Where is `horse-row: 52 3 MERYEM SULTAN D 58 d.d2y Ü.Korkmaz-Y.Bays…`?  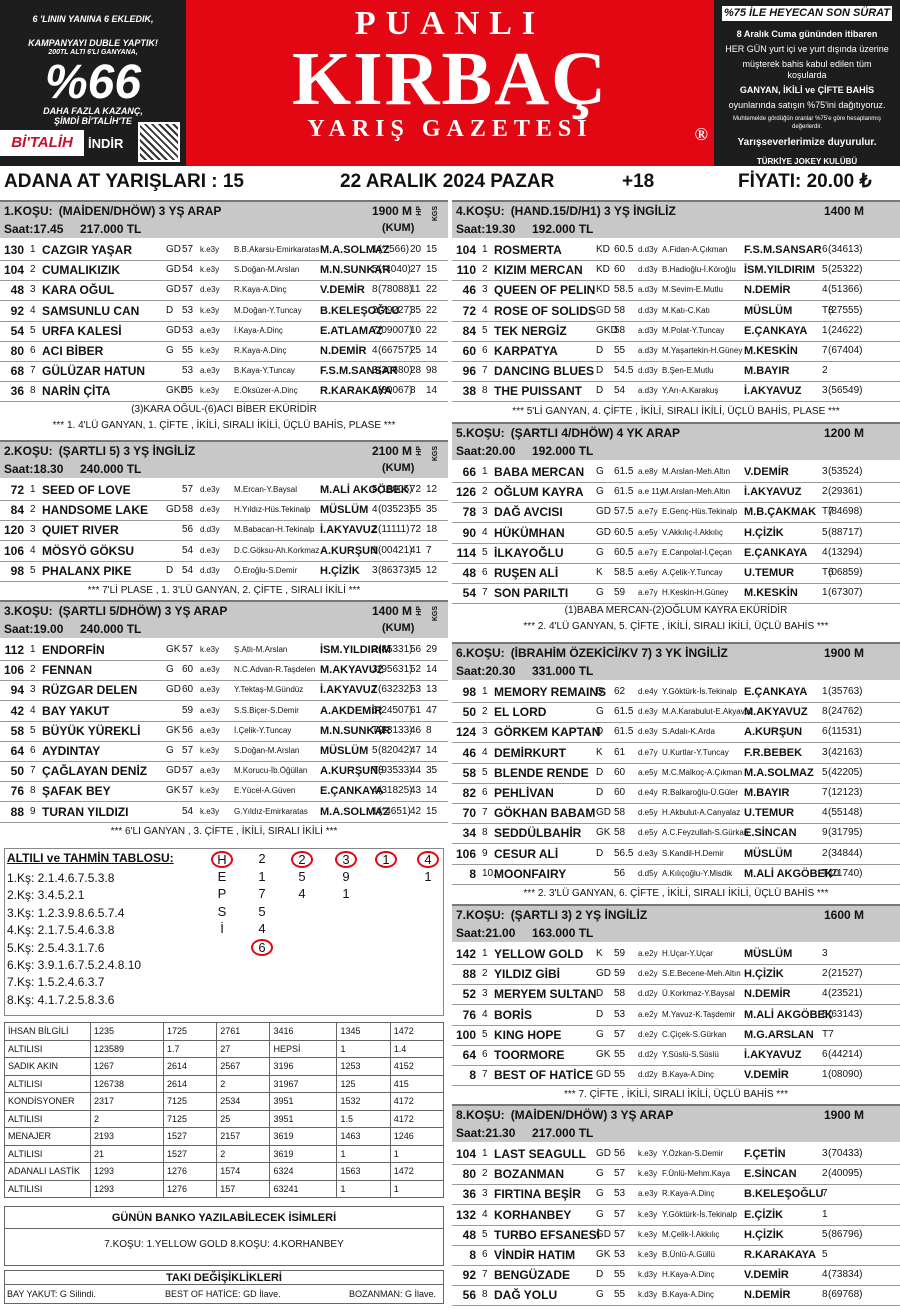
horse-row: 52 3 MERYEM SULTAN D 58 d.d2y Ü.Korkmaz-Y.Bays… is located at coordinates (676, 994).